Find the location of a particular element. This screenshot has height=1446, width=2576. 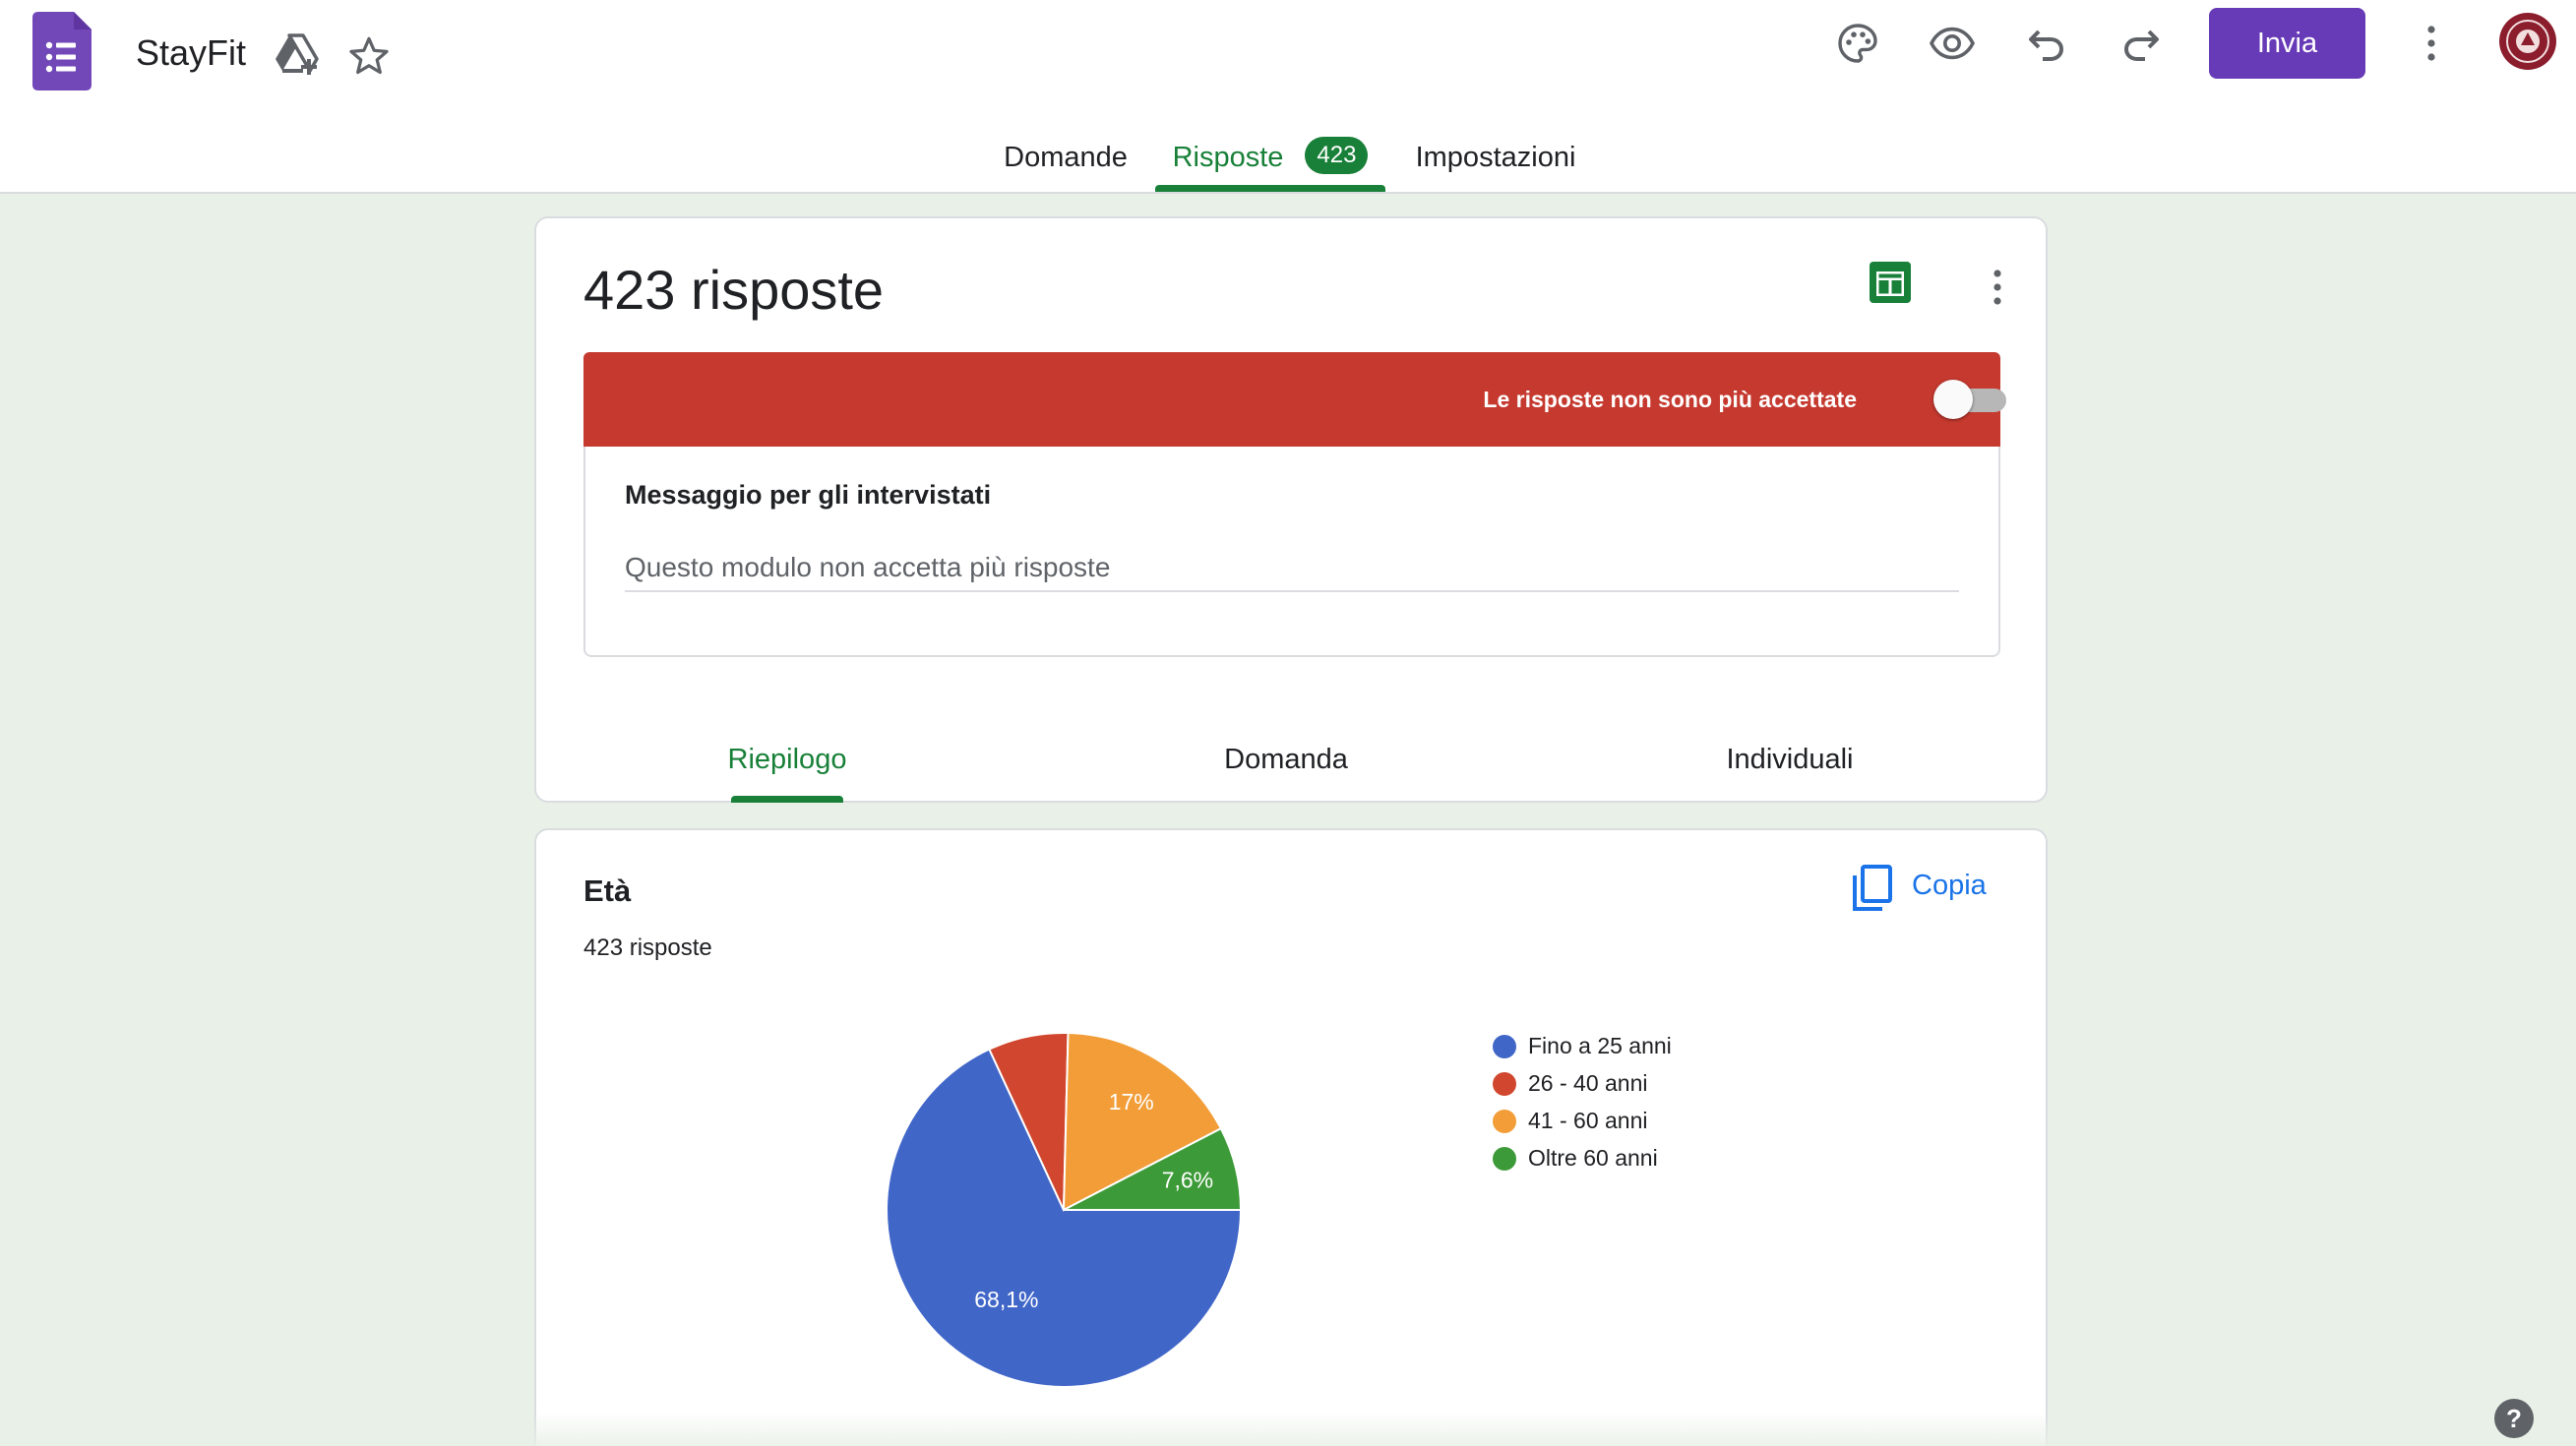

legend-item-over-60: Oltre 60 anni is located at coordinates (1582, 1157).